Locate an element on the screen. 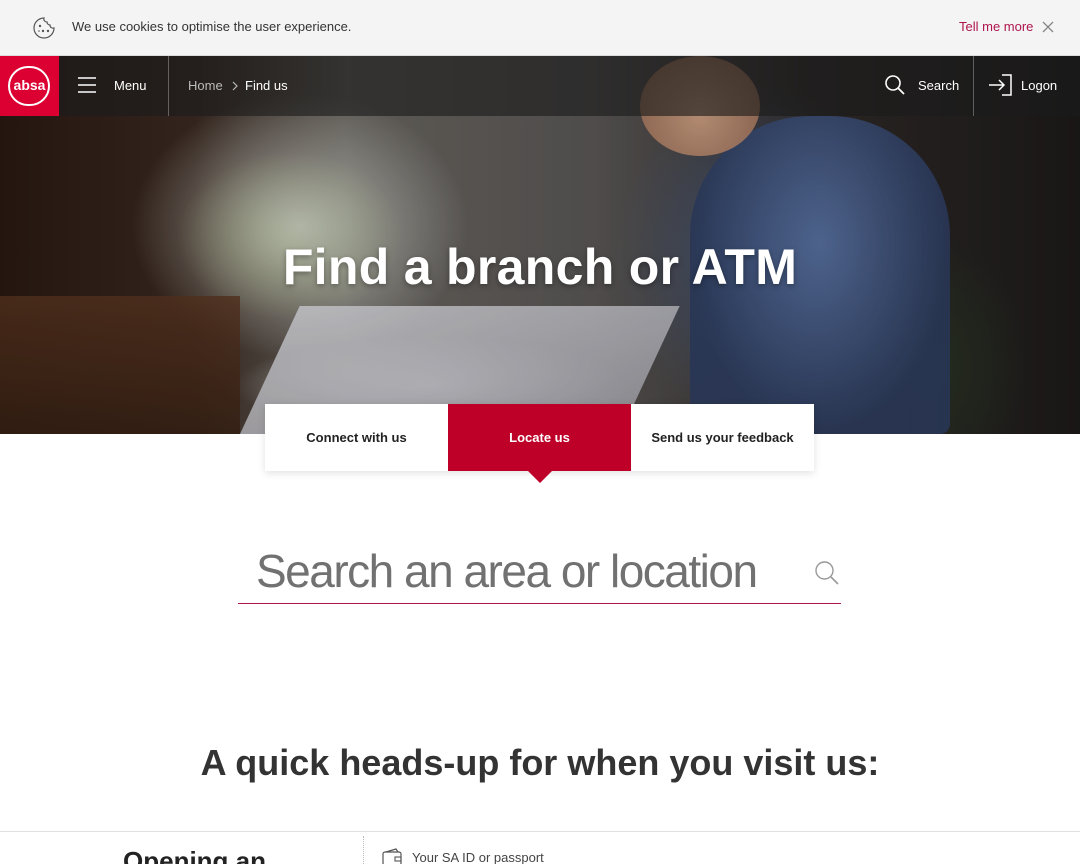 The height and width of the screenshot is (864, 1080). logon-label: Logon is located at coordinates (1039, 85).